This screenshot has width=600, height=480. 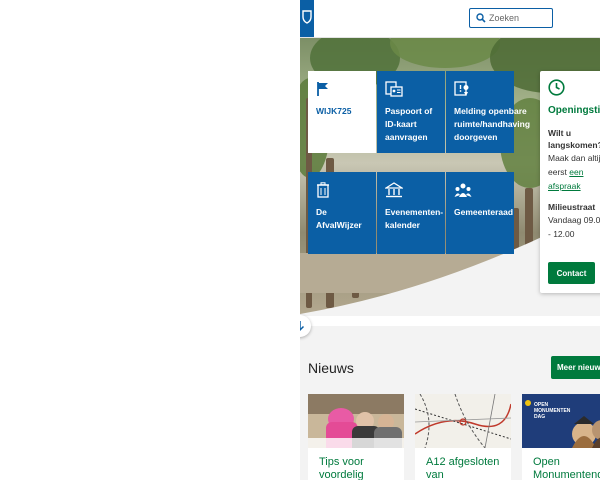 What do you see at coordinates (574, 172) in the screenshot?
I see `appointment-text: Maak dan altijd eerst een afspraak` at bounding box center [574, 172].